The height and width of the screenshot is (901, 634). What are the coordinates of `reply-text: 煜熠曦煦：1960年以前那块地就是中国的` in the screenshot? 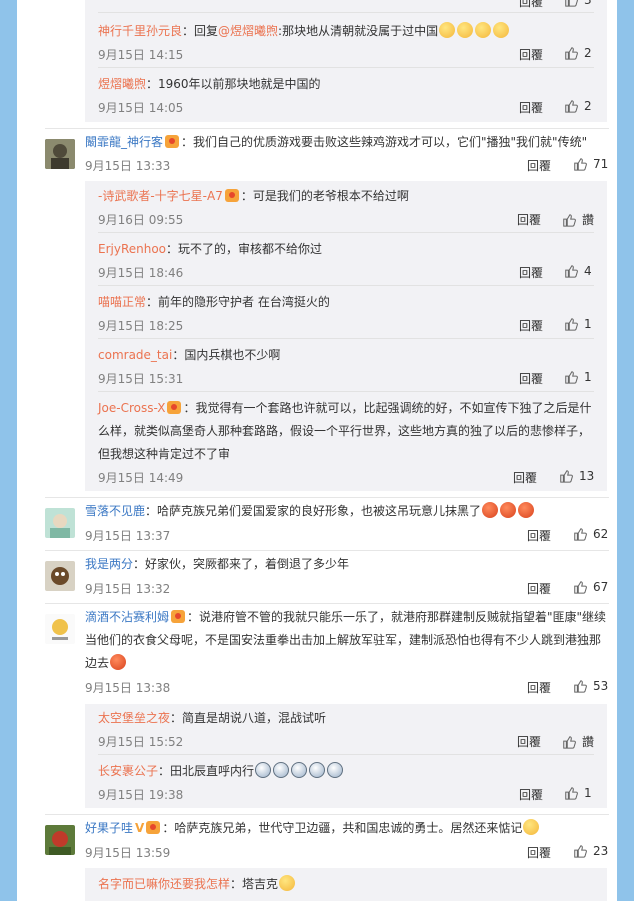 It's located at (209, 84).